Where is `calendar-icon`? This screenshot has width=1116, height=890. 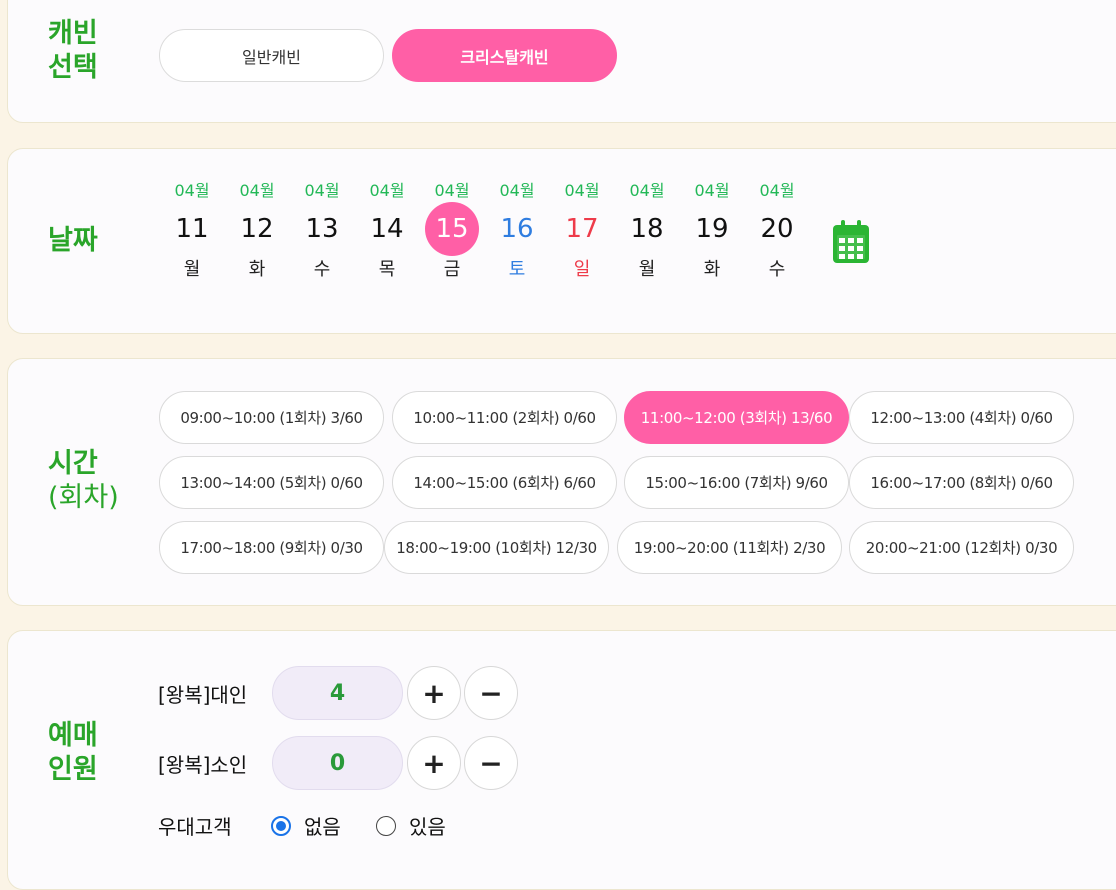 calendar-icon is located at coordinates (851, 242).